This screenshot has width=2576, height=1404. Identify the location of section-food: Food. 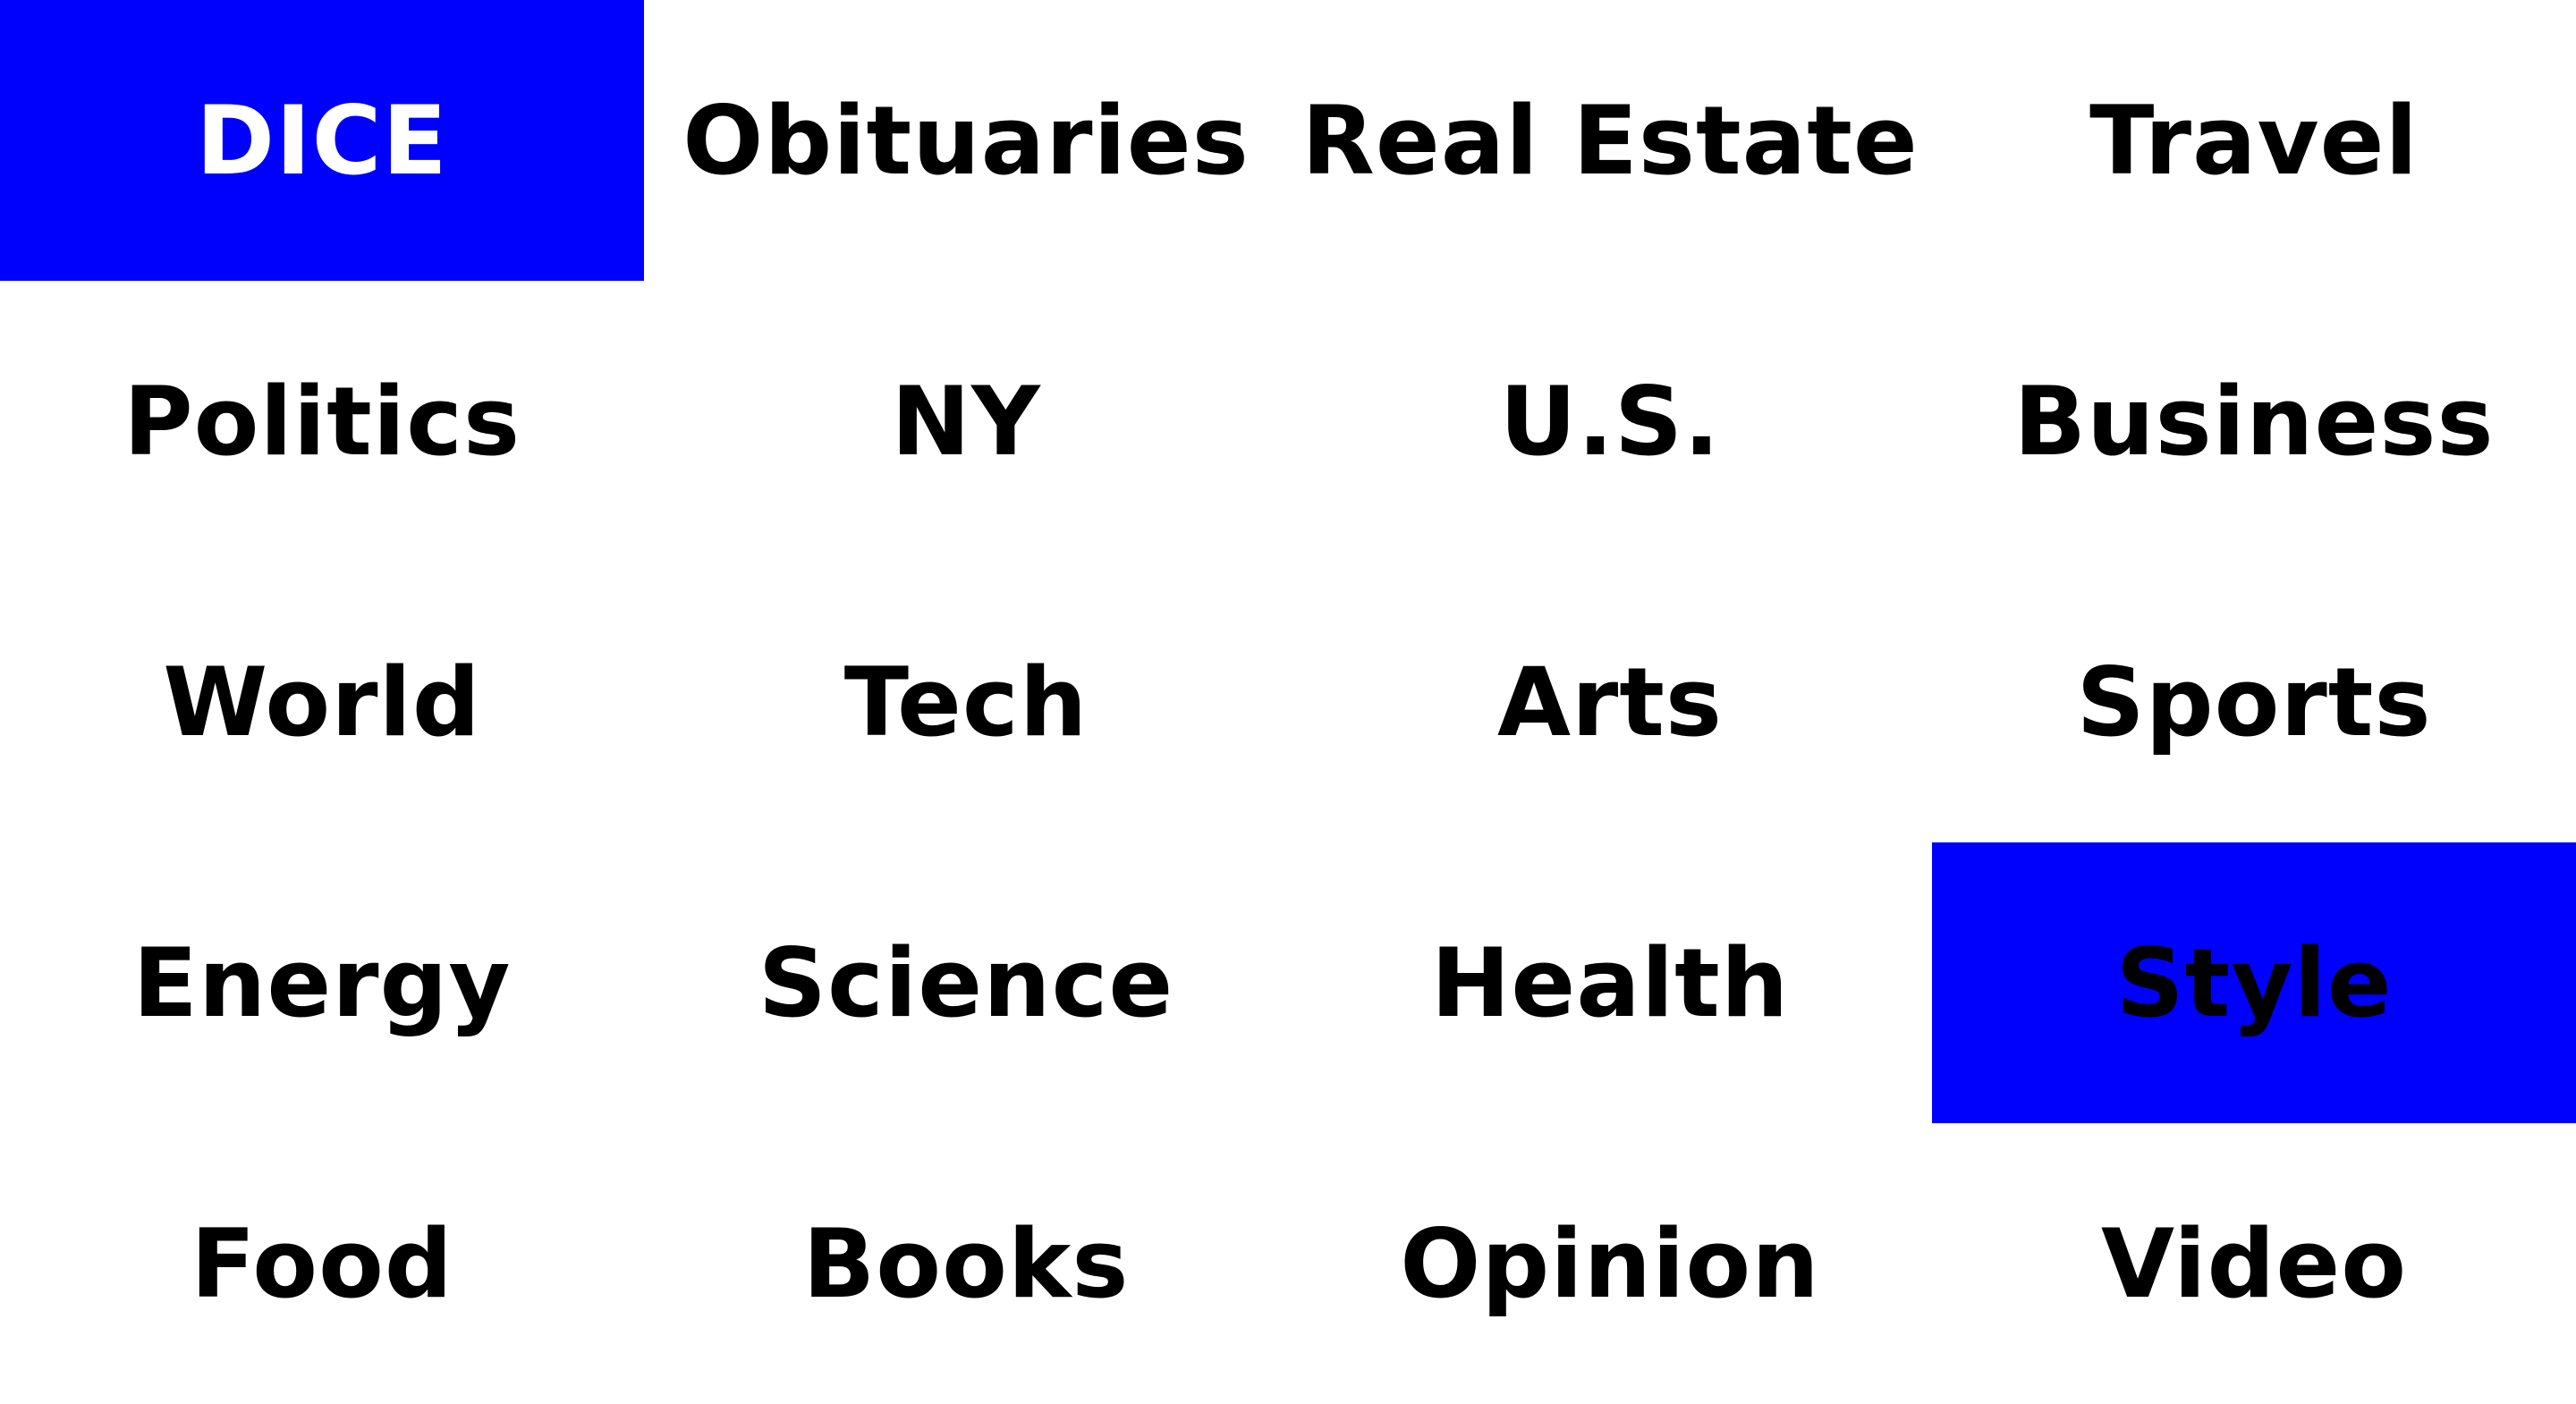
(322, 1263).